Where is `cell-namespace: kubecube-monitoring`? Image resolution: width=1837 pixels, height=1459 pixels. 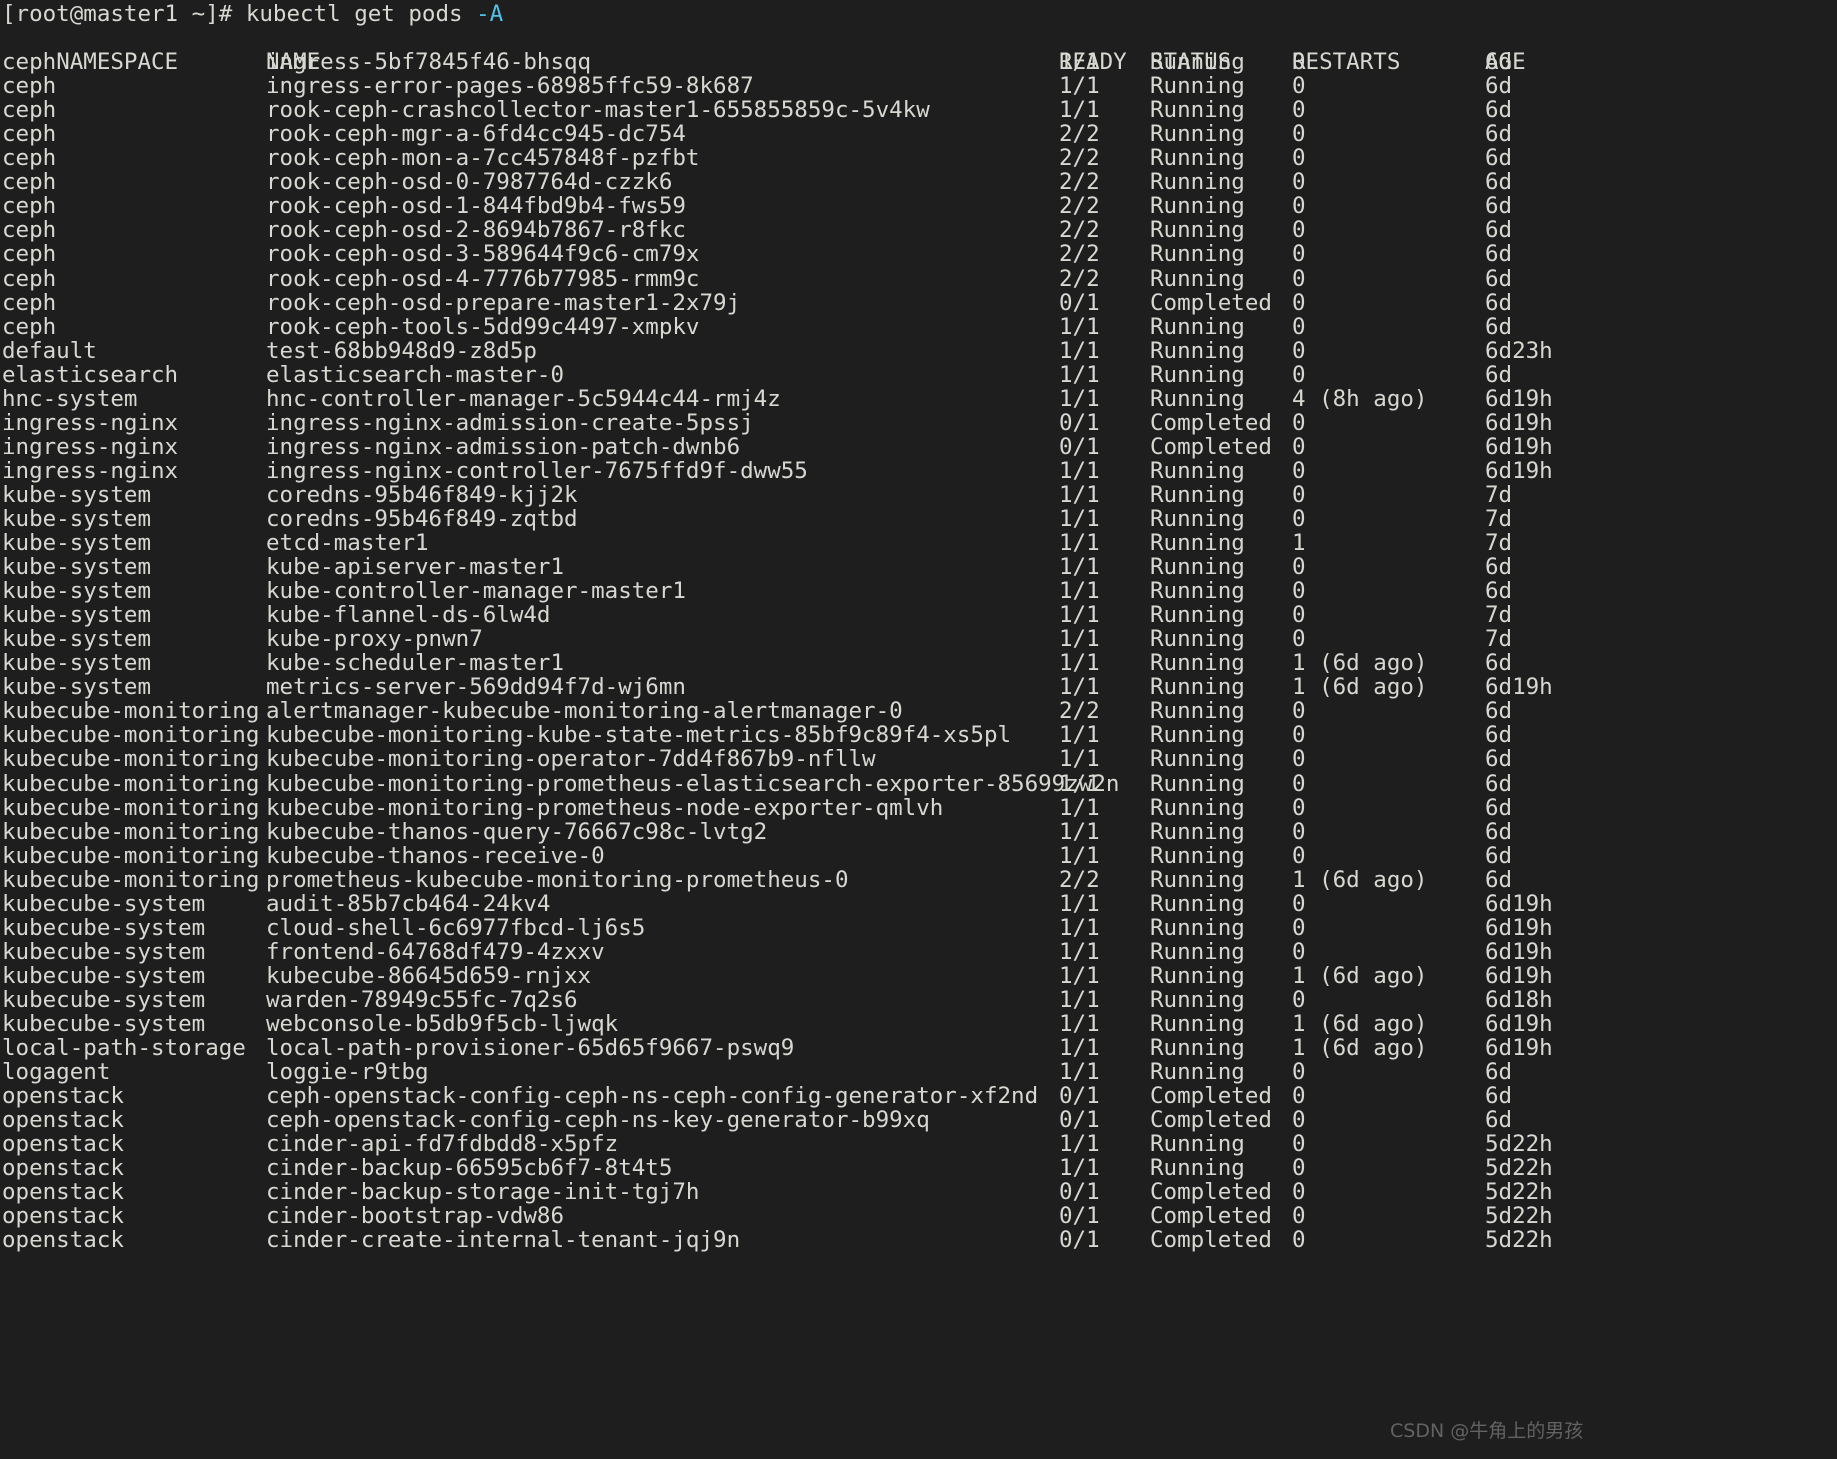
cell-namespace: kubecube-monitoring is located at coordinates (131, 783).